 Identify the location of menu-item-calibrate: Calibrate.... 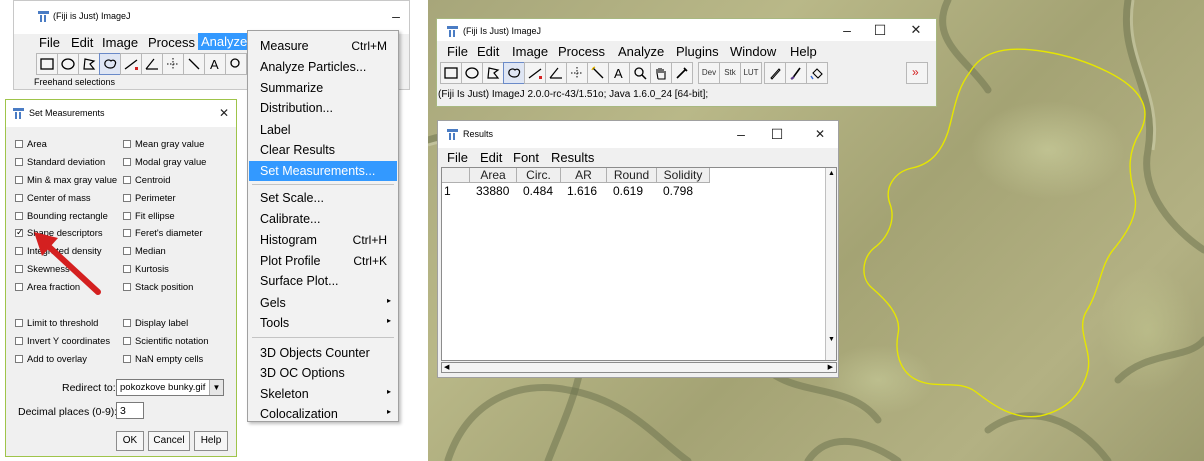
(323, 219).